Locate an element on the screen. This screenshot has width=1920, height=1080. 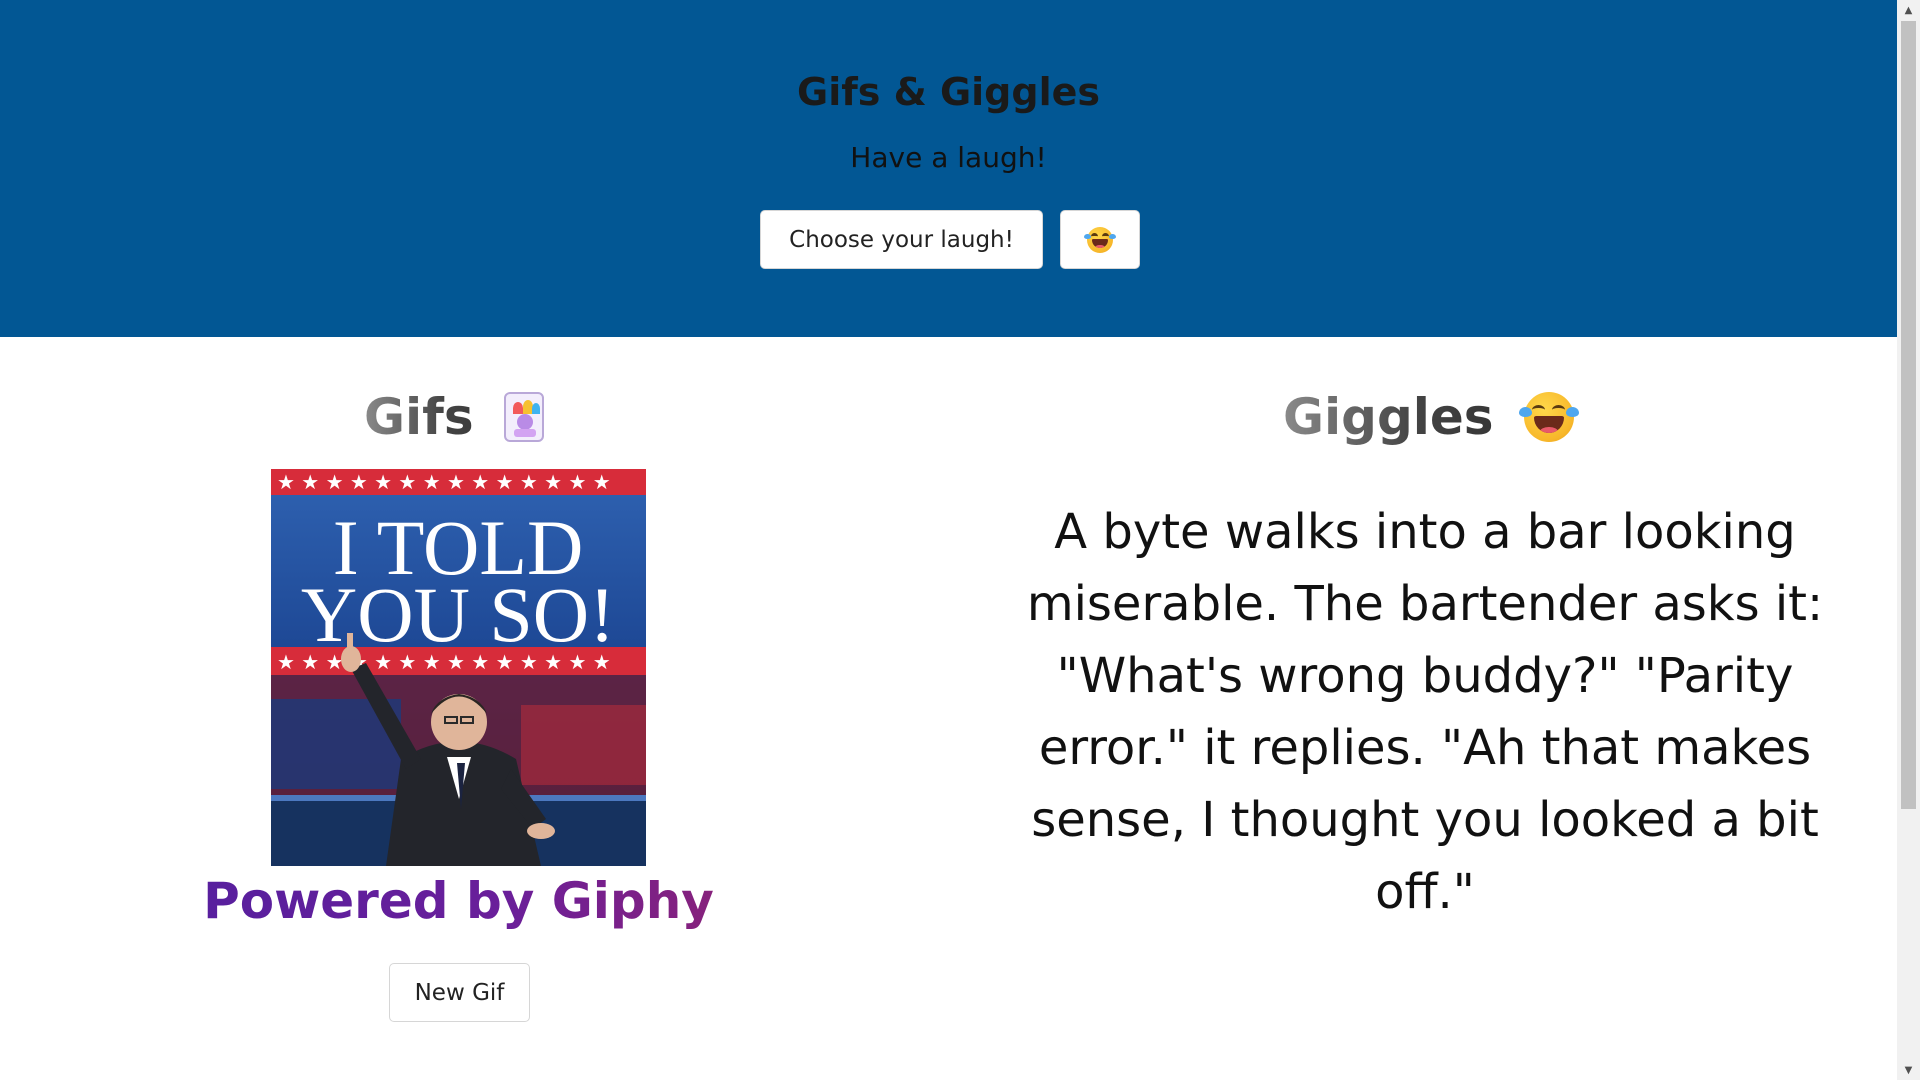
new-gif-wrapper: New Gif is located at coordinates (459, 992).